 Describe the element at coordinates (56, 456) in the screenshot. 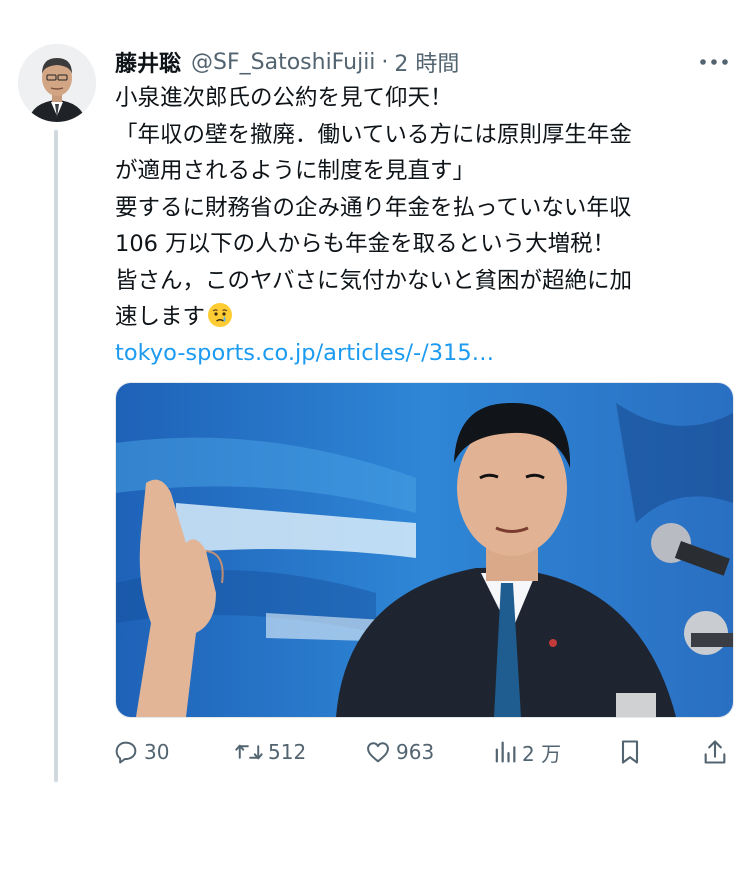

I see `thread-line` at that location.